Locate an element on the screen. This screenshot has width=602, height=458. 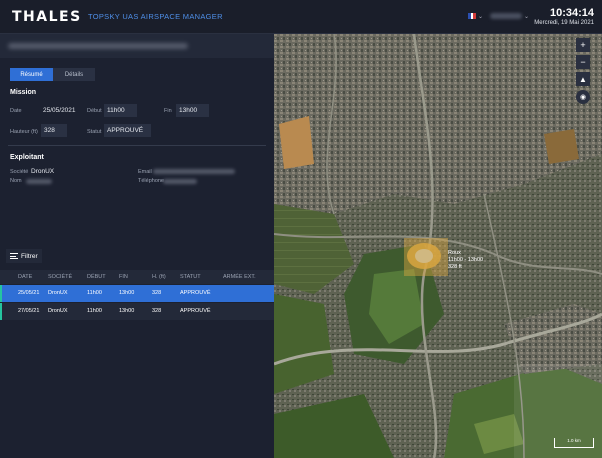
zone-label: Roux 11h00 - 13h00 328 ft is located at coordinates (465, 260).